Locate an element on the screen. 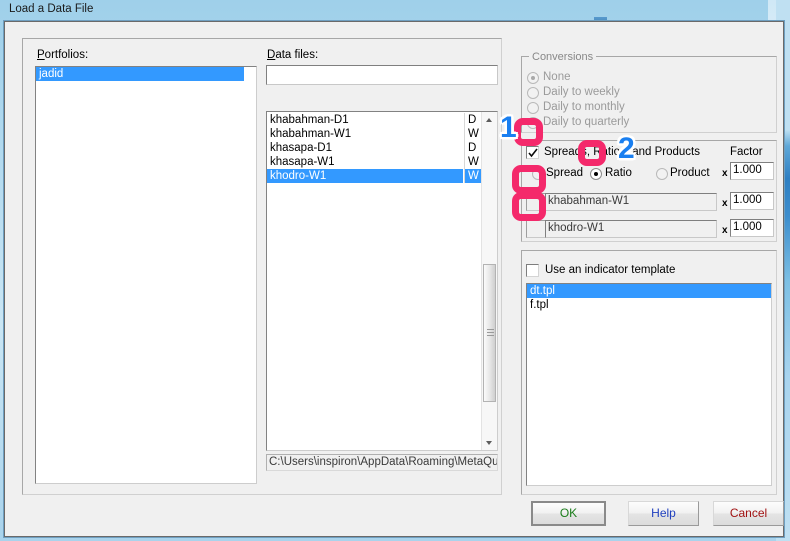 The image size is (790, 541). multiply-symbol-row-2: x is located at coordinates (725, 230).